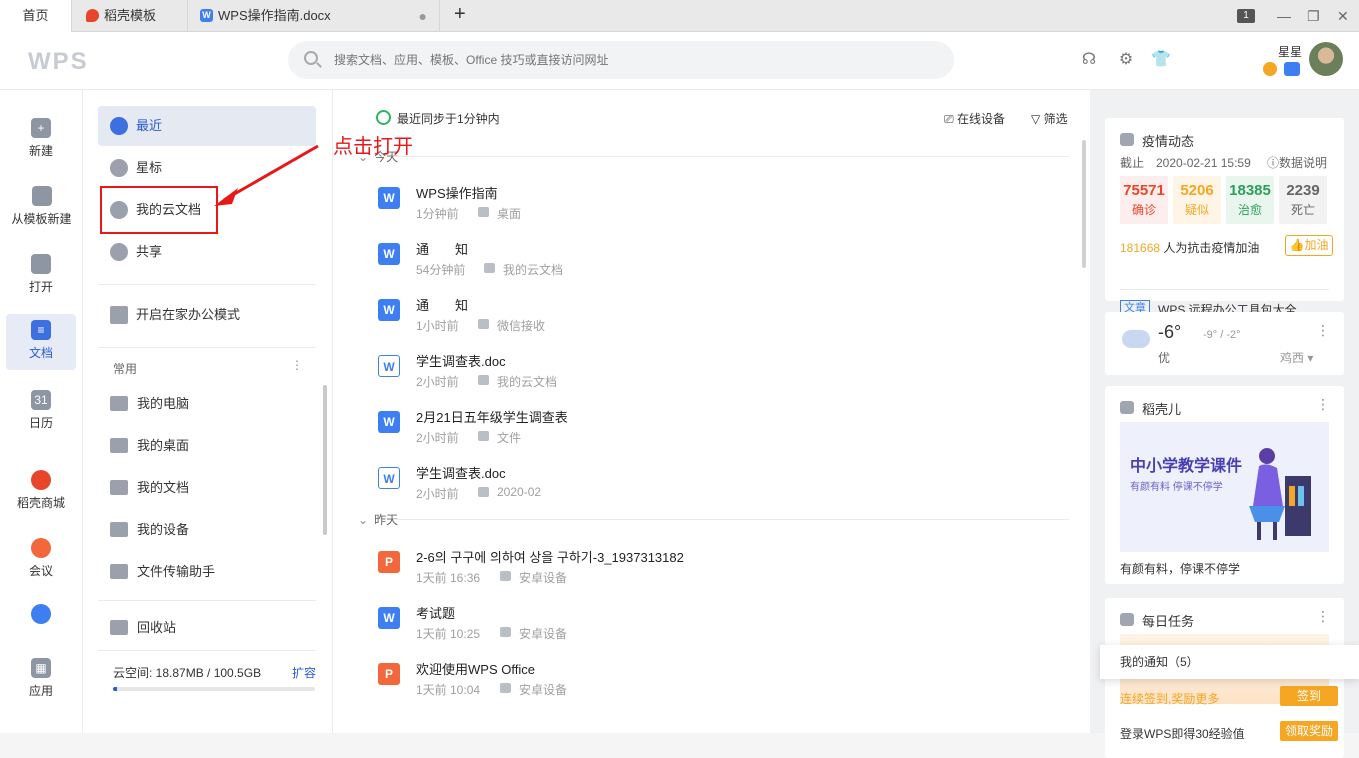  I want to click on minimize-icon: —, so click(1284, 16).